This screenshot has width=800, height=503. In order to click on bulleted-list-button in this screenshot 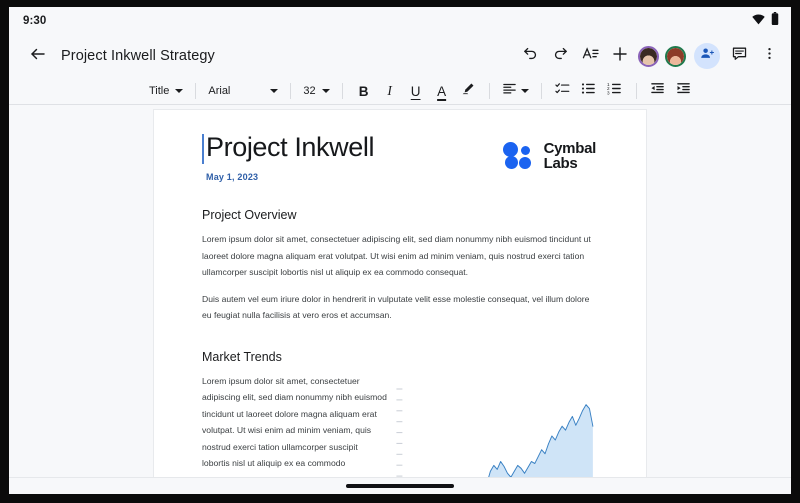, I will do `click(589, 91)`.